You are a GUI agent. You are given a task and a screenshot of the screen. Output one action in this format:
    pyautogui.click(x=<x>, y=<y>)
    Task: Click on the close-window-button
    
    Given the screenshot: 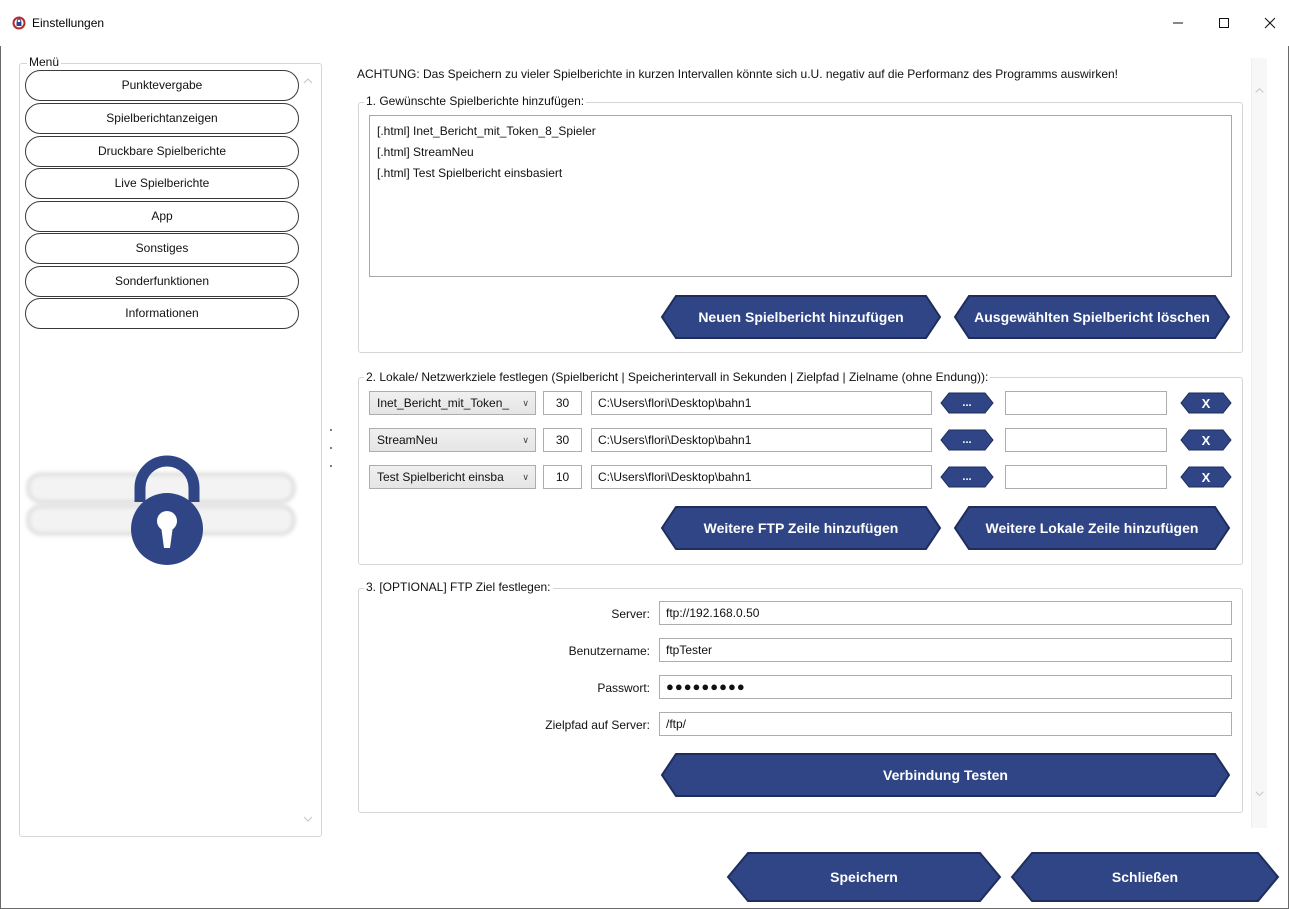 What is the action you would take?
    pyautogui.click(x=1268, y=23)
    